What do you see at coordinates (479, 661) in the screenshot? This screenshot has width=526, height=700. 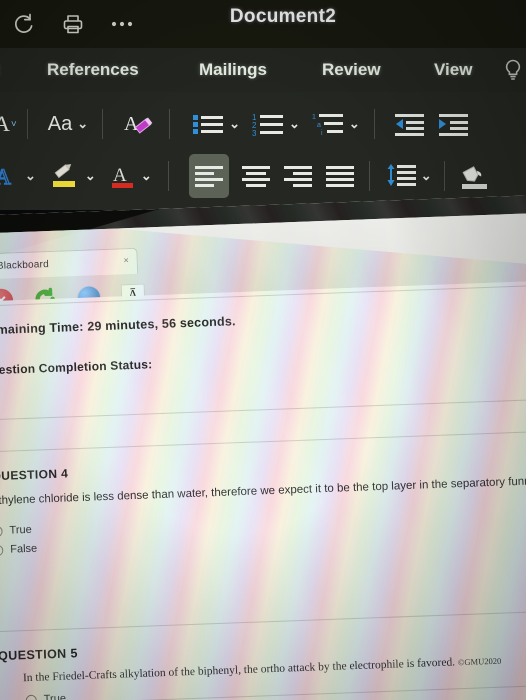 I see `copyright-watermark: ©GMU2020` at bounding box center [479, 661].